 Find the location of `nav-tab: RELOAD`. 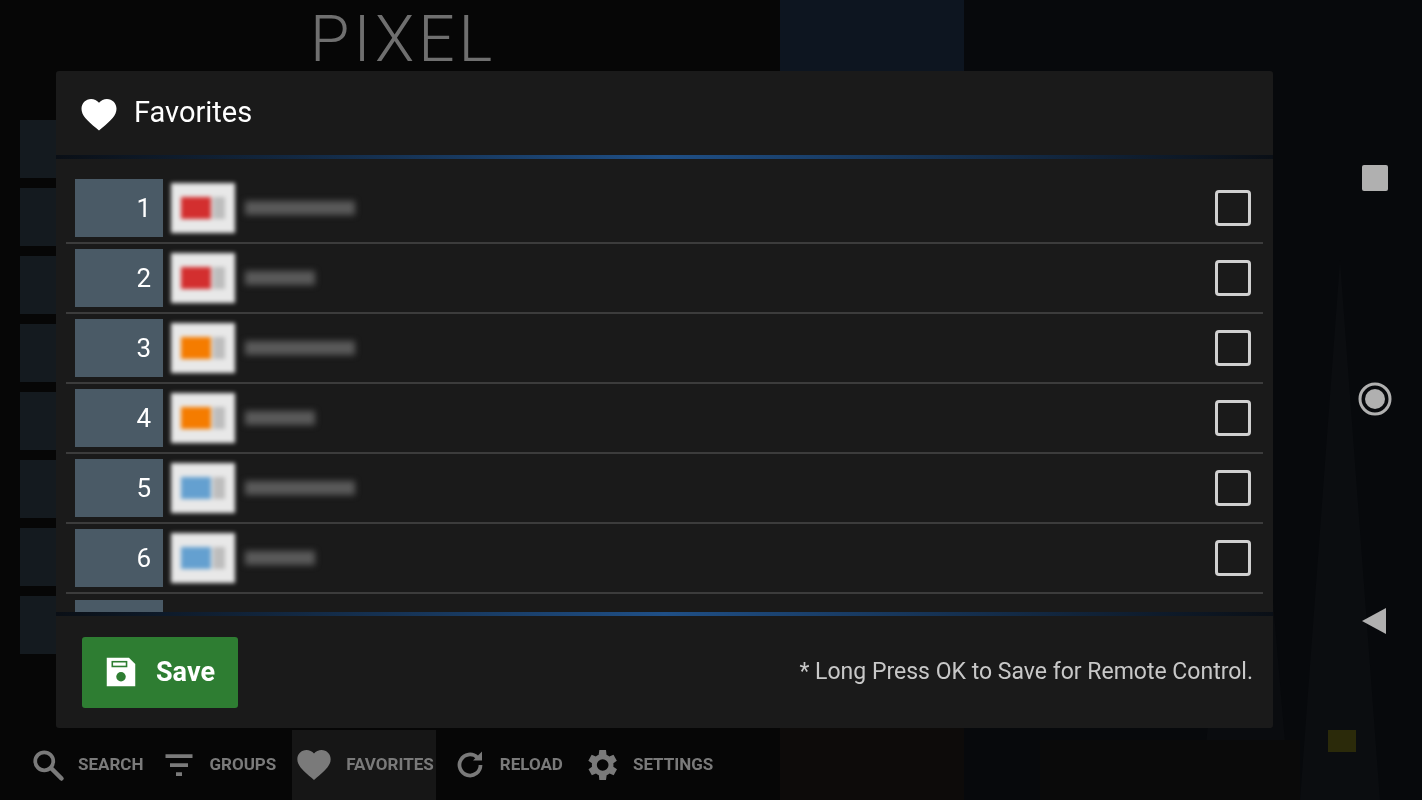

nav-tab: RELOAD is located at coordinates (507, 765).